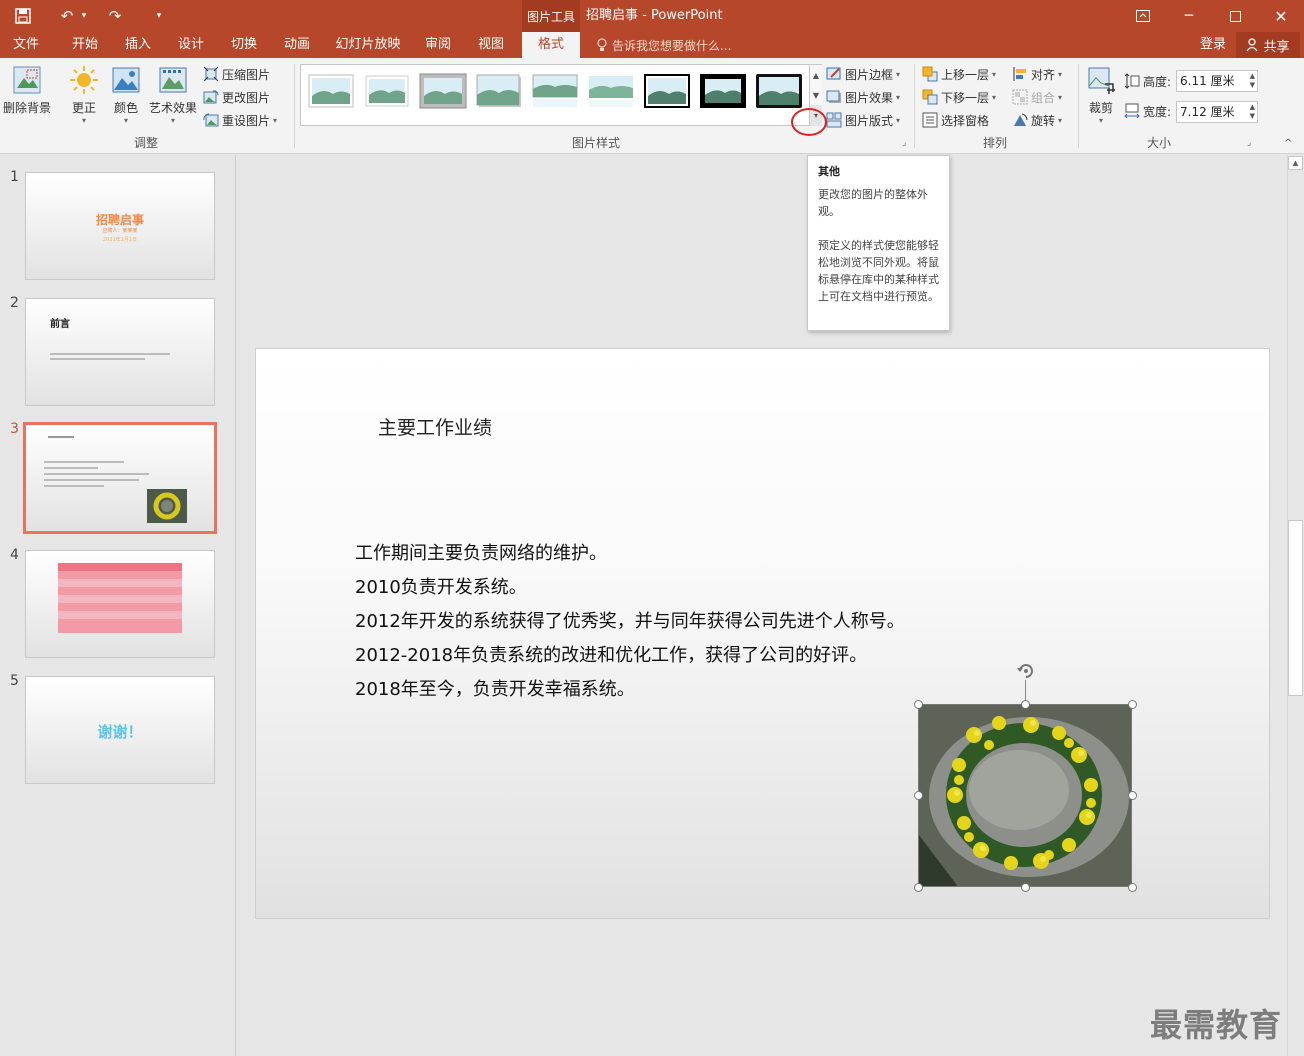  What do you see at coordinates (1295, 608) in the screenshot?
I see `scrollbar-thumb` at bounding box center [1295, 608].